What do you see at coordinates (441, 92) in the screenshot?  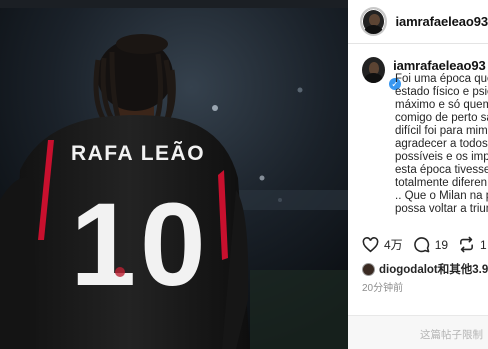 I see `caption-line: estado físico e psic` at bounding box center [441, 92].